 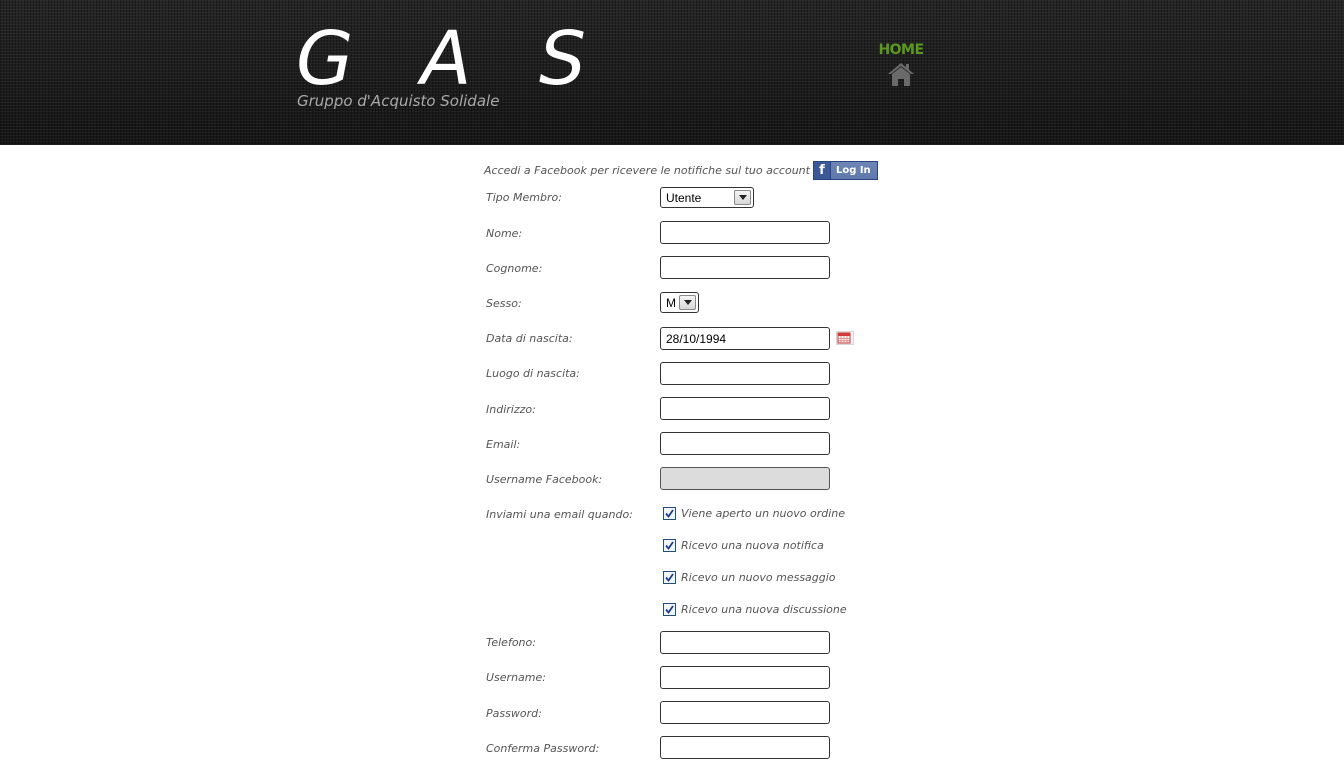 I want to click on password-label: Password:, so click(x=514, y=713).